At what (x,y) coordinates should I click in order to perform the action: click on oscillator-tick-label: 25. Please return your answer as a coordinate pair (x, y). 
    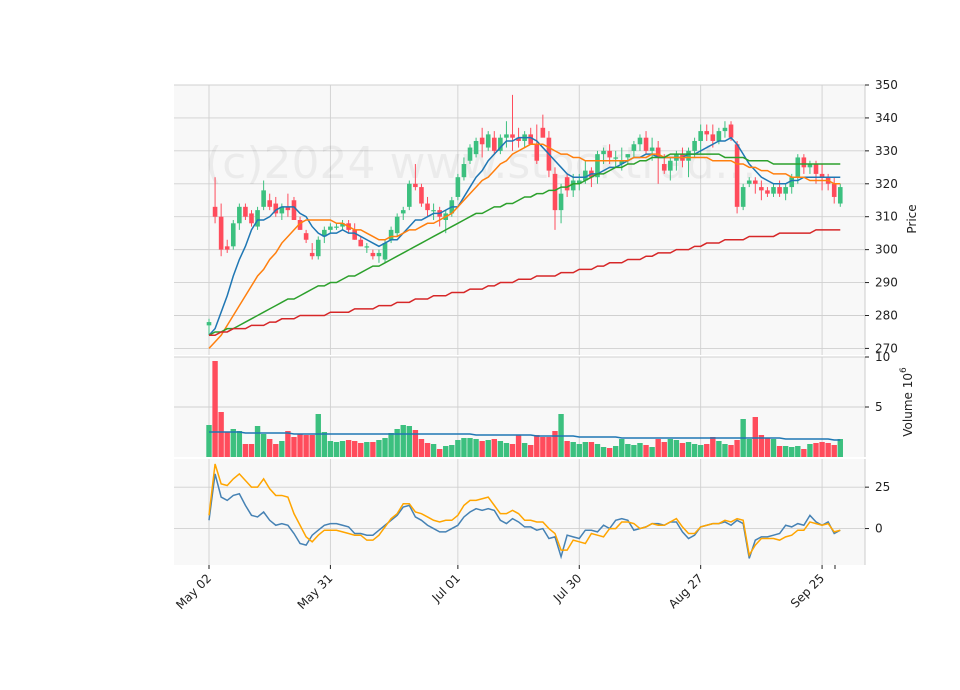
    Looking at the image, I should click on (882, 487).